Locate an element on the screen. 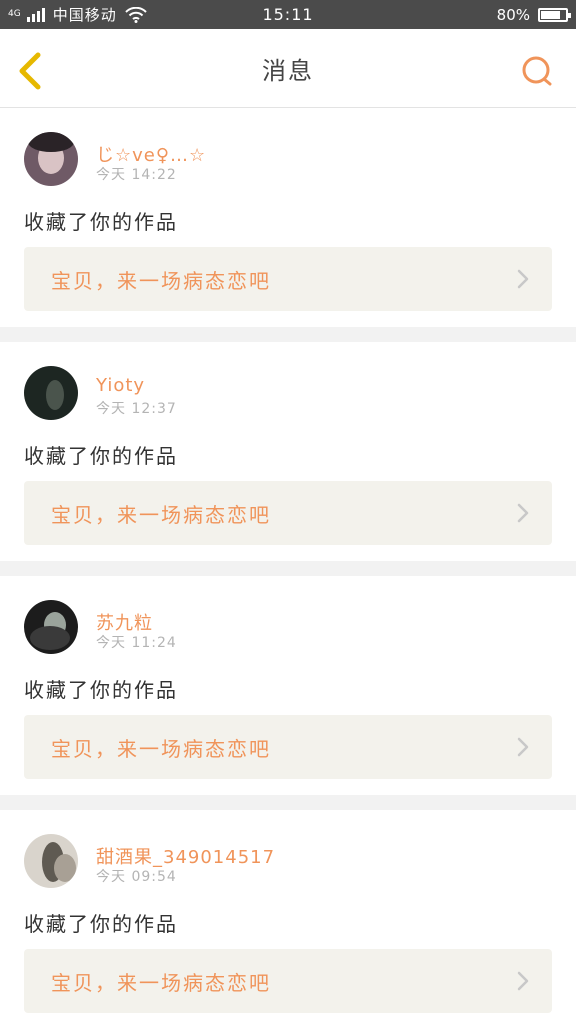 The width and height of the screenshot is (576, 1024). page-title: 消息 is located at coordinates (288, 70).